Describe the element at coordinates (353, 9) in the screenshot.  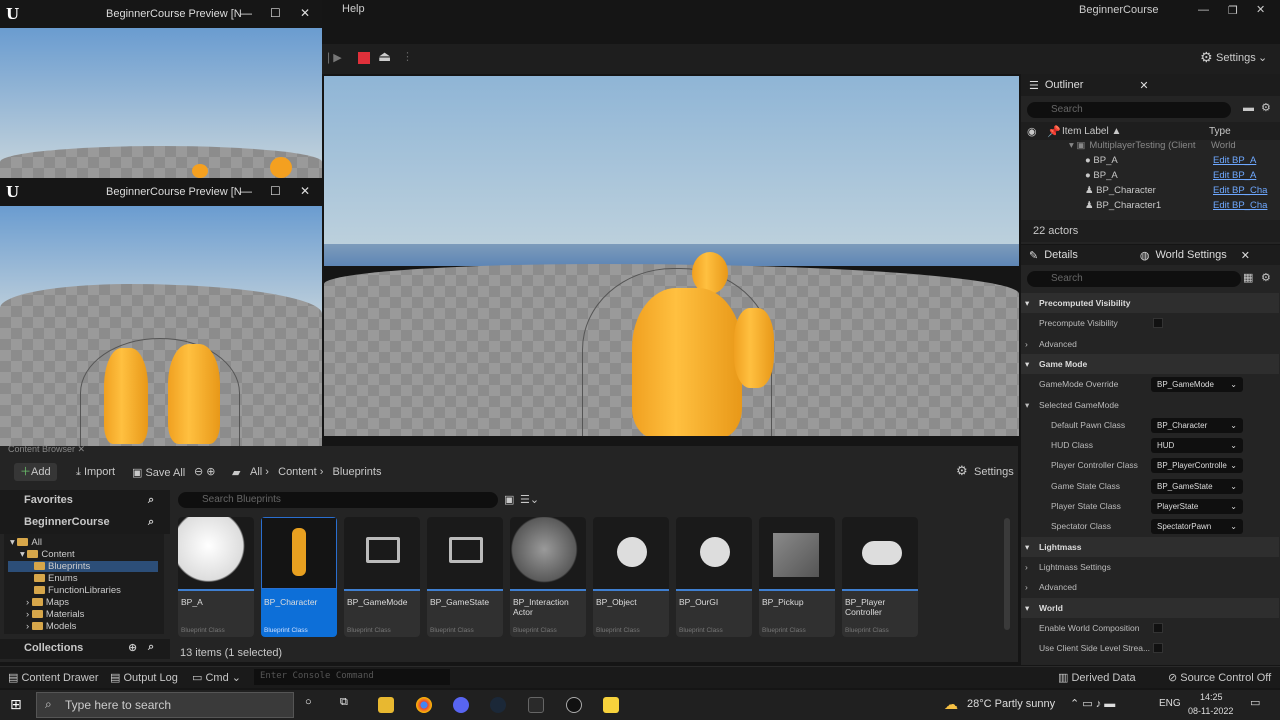
I see `menu-help: Help` at that location.